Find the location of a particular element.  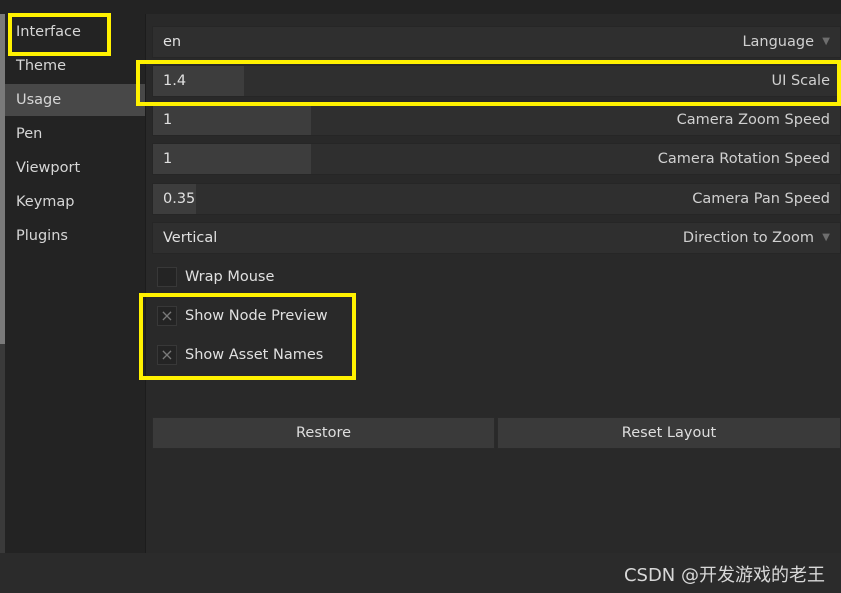

sidebar-item-plugins: Plugins is located at coordinates (75, 236).